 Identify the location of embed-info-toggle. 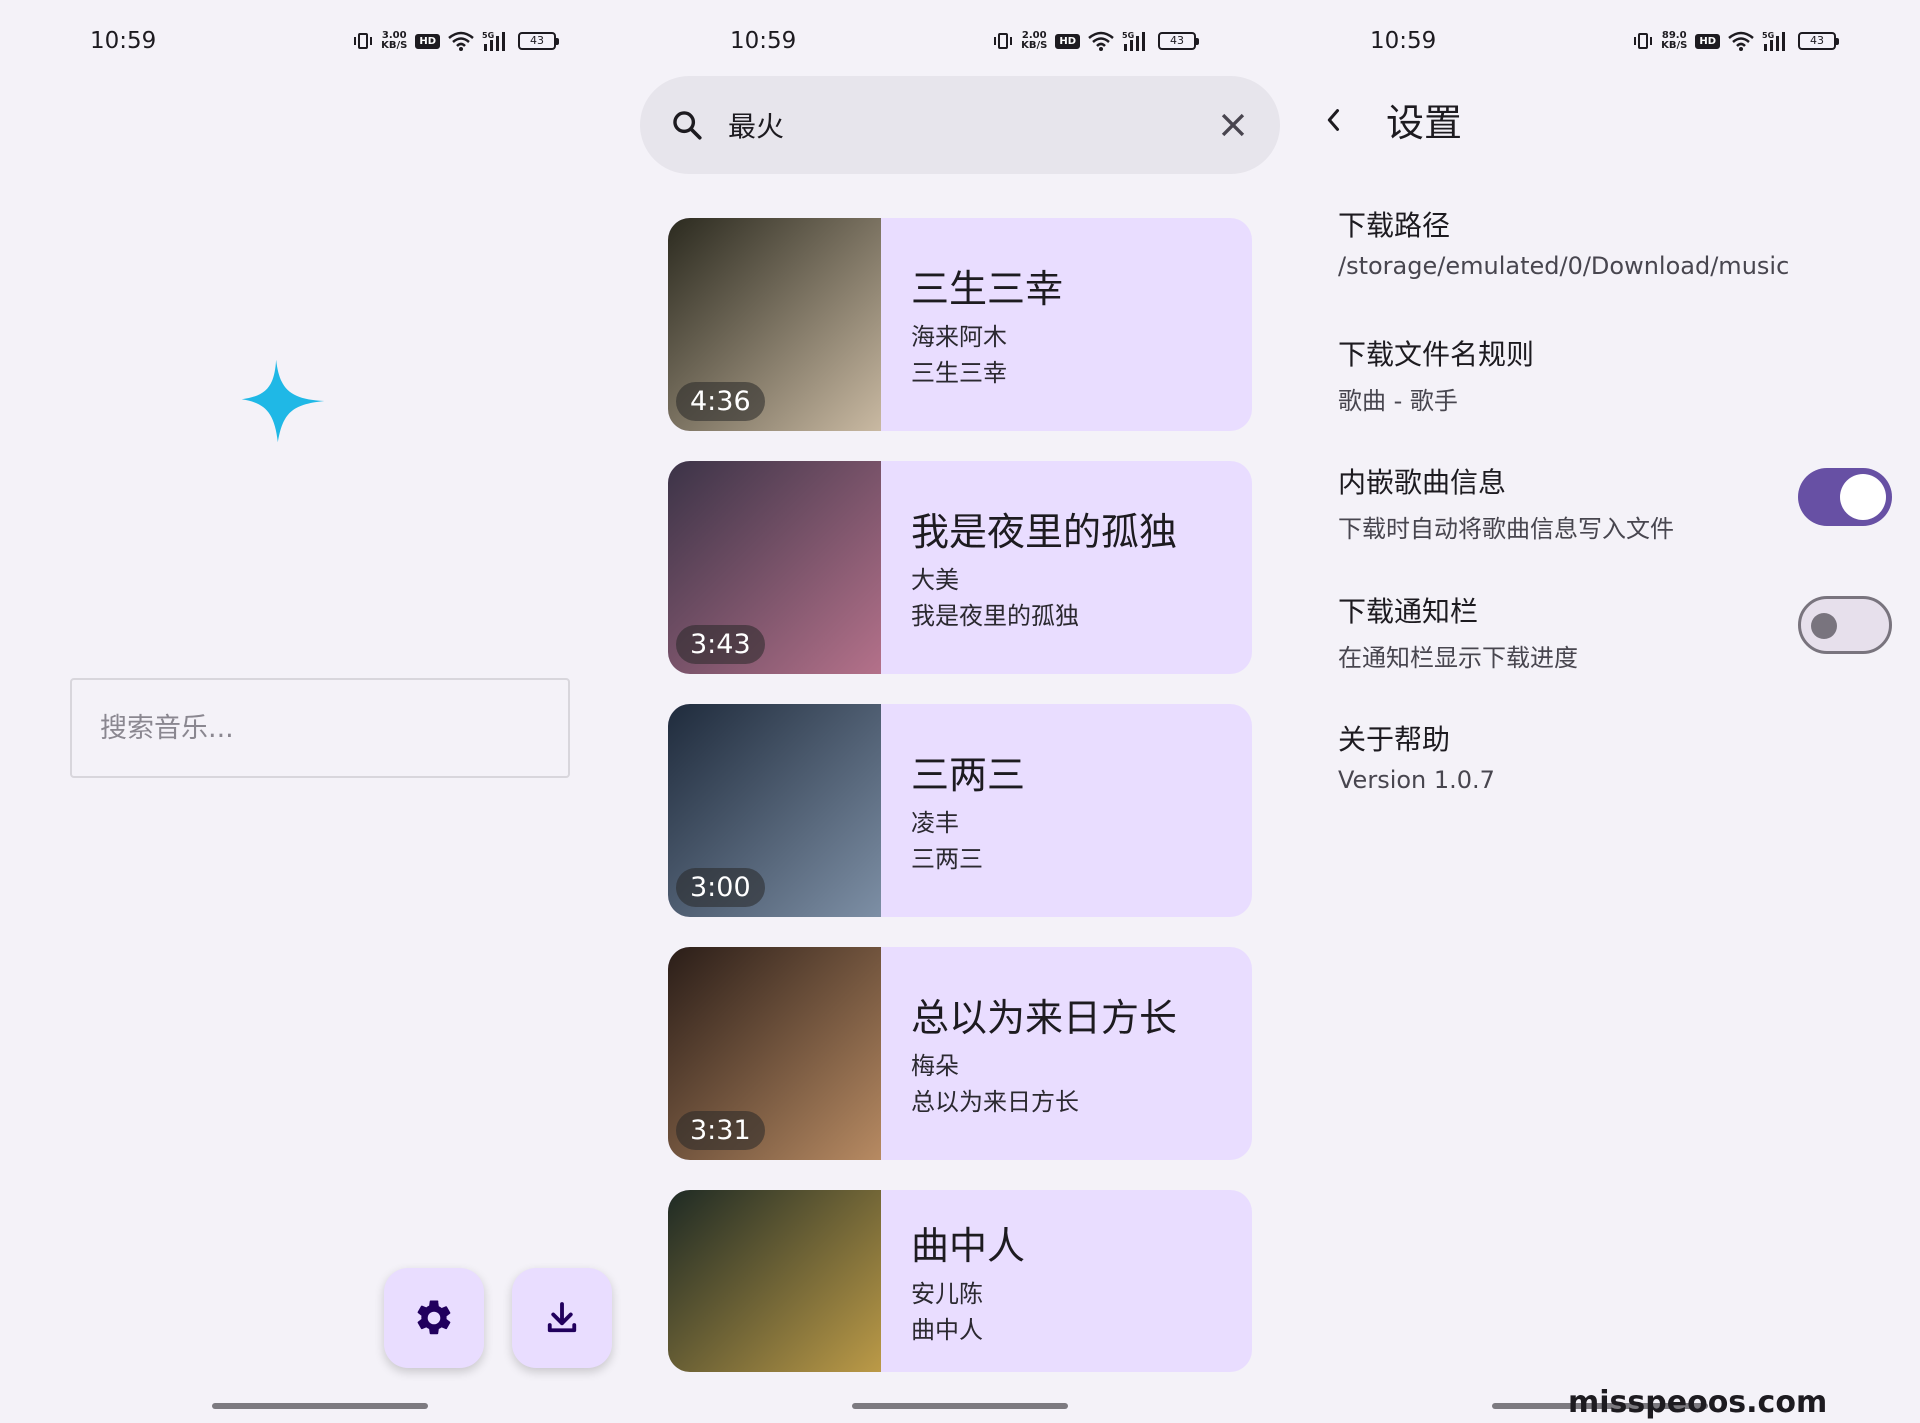
(1845, 497).